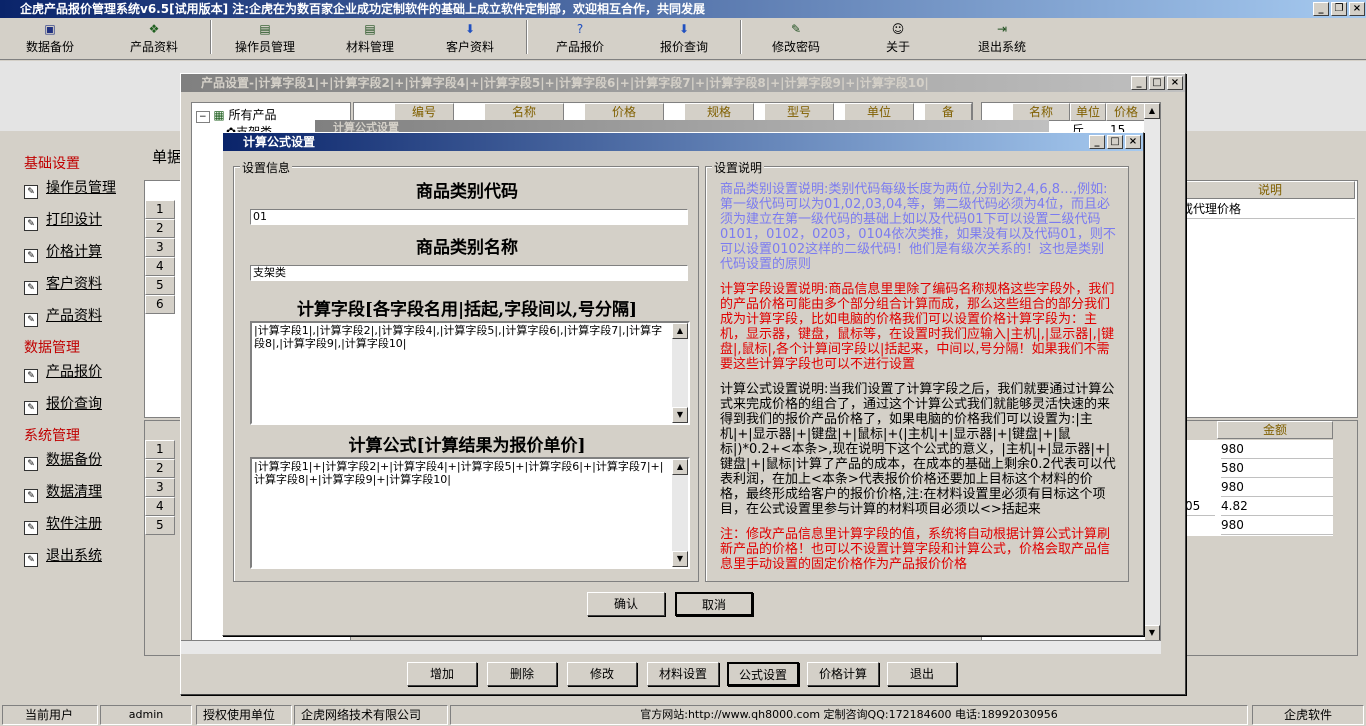 The width and height of the screenshot is (1366, 726). What do you see at coordinates (63, 404) in the screenshot?
I see `sidebar-item-query: ✎ 报价查询` at bounding box center [63, 404].